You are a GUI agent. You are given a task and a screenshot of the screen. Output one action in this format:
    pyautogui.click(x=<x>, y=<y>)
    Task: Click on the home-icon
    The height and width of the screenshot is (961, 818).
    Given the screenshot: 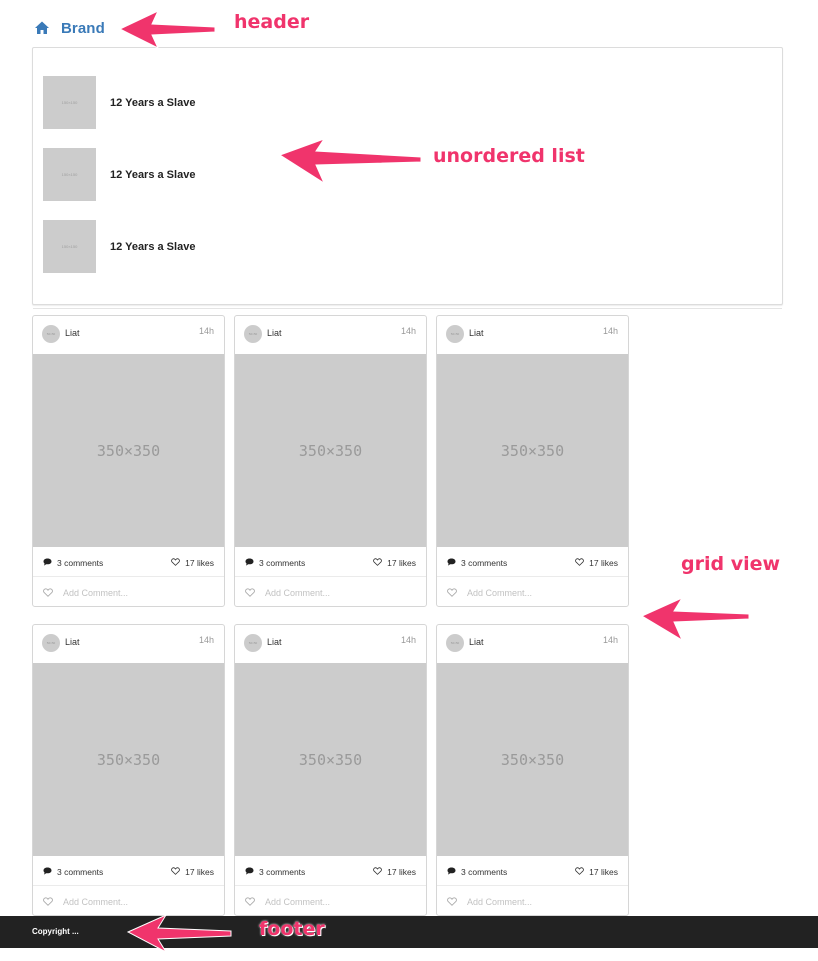 What is the action you would take?
    pyautogui.click(x=42, y=28)
    